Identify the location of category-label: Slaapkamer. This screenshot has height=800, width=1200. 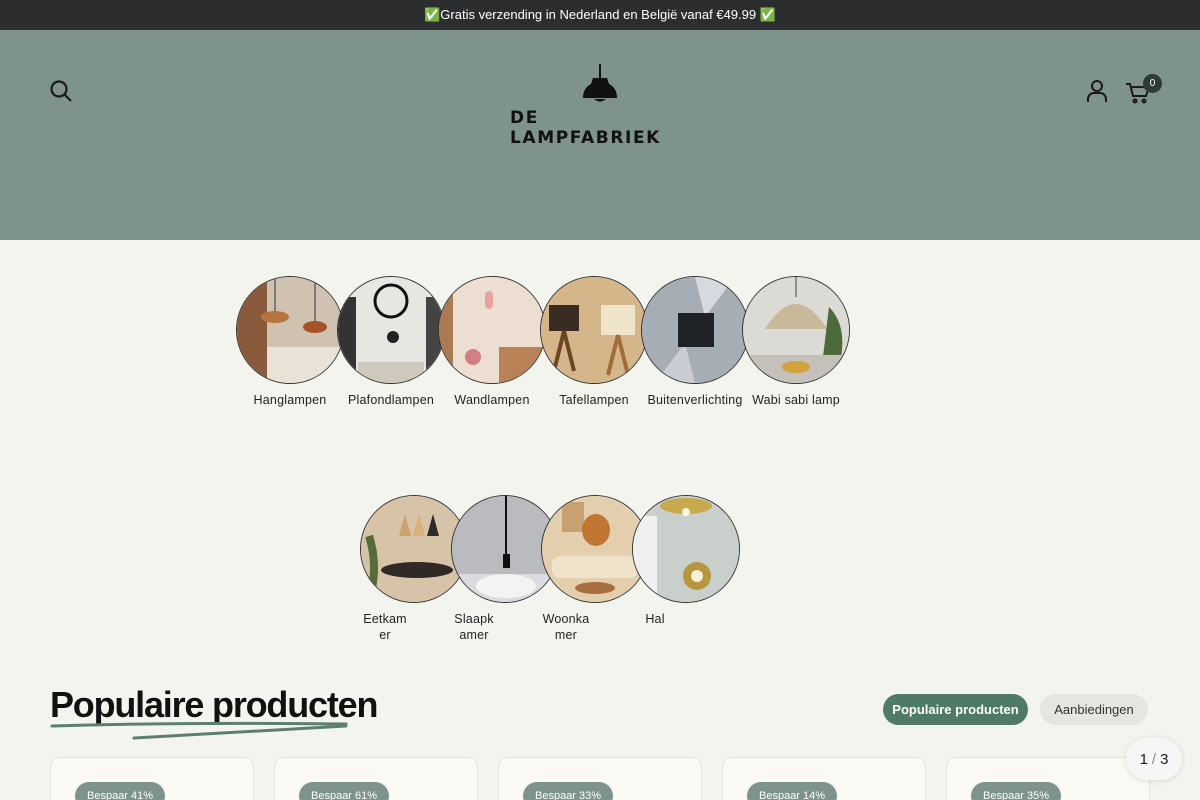
(474, 627).